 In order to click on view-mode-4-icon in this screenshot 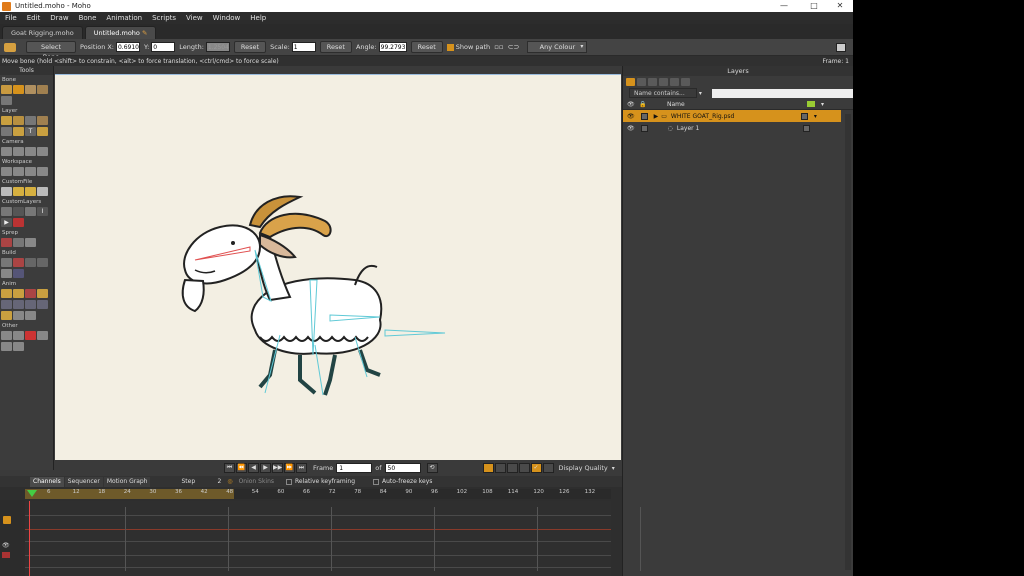, I will do `click(524, 468)`.